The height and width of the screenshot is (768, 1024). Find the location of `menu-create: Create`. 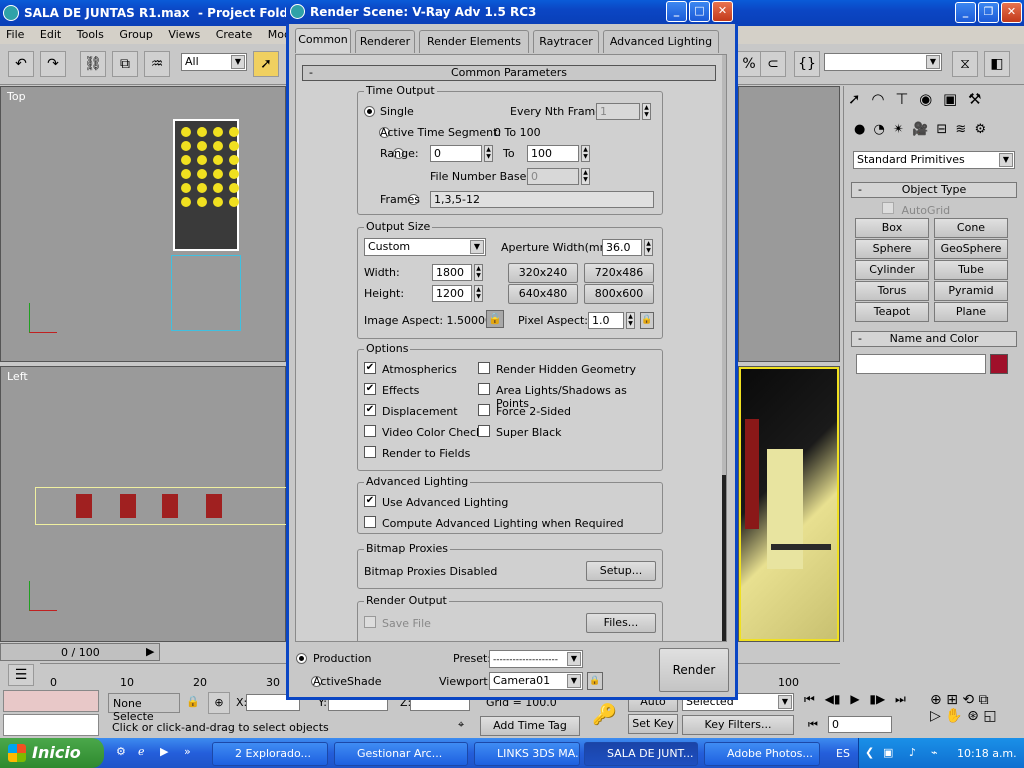

menu-create: Create is located at coordinates (234, 34).